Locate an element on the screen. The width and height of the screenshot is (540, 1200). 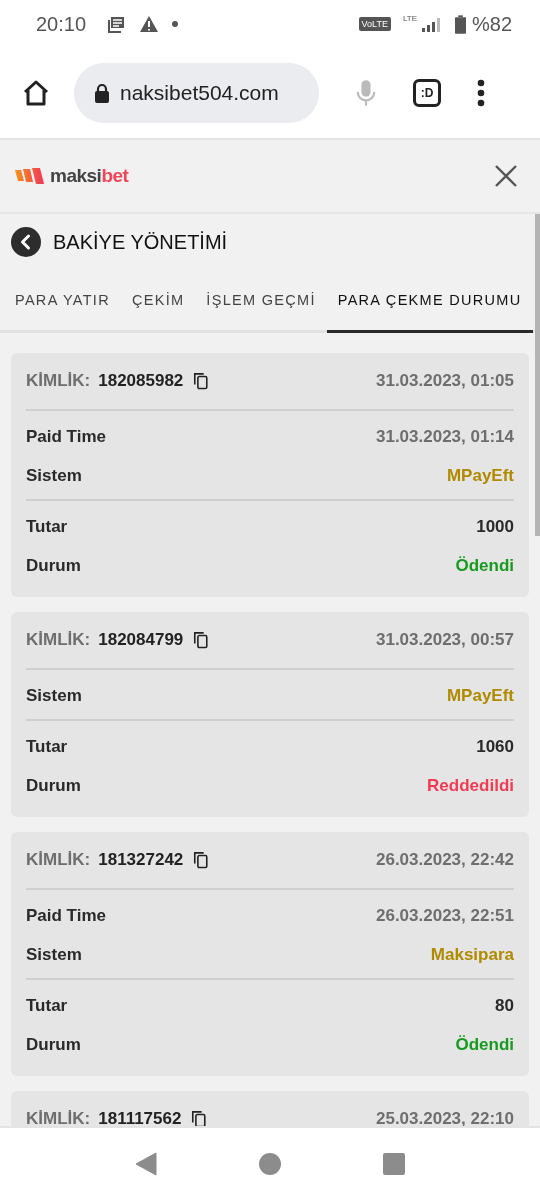
date-text: 31.03.2023, 00:57 is located at coordinates (445, 640).